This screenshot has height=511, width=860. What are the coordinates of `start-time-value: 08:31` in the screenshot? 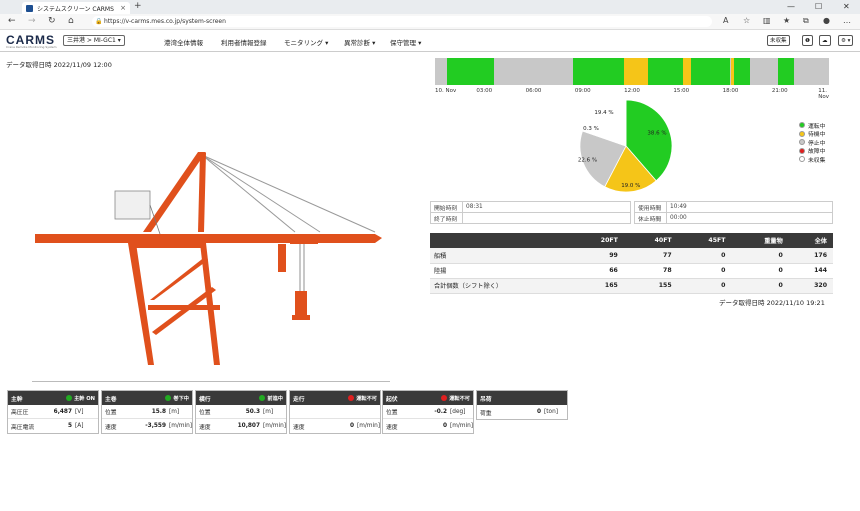 It's located at (546, 207).